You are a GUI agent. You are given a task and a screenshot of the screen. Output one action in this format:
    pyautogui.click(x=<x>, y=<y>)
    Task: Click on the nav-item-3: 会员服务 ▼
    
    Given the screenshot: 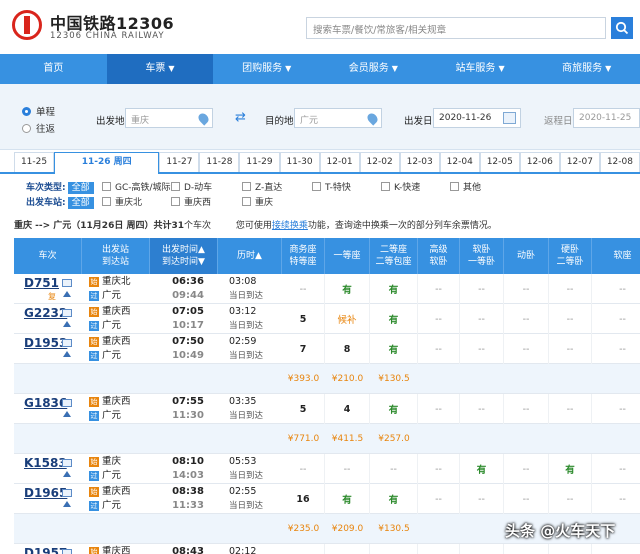 What is the action you would take?
    pyautogui.click(x=373, y=69)
    